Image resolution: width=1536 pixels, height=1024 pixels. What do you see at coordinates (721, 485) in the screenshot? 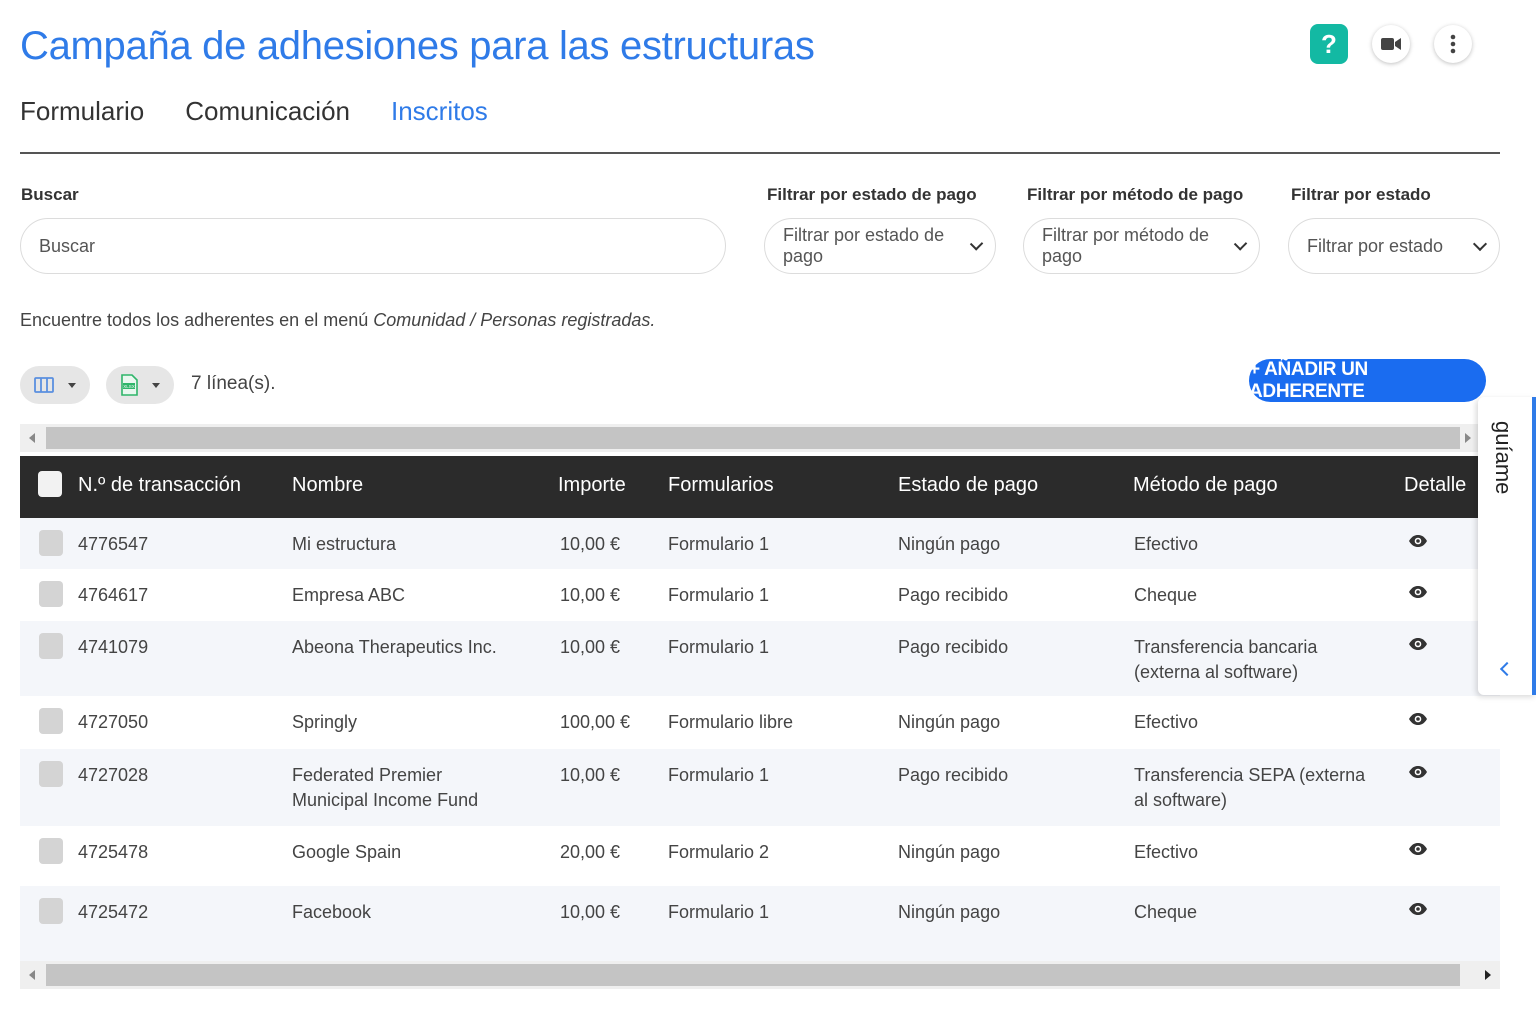
I see `column-header-forms: Formularios` at bounding box center [721, 485].